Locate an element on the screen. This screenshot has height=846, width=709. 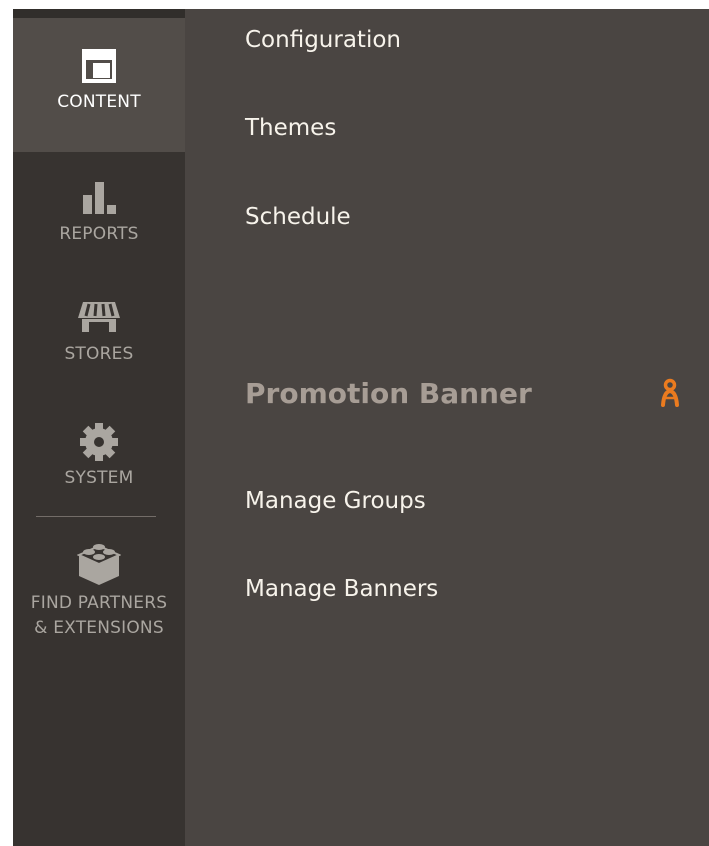
submenu-link-configuration: Configuration is located at coordinates (323, 40).